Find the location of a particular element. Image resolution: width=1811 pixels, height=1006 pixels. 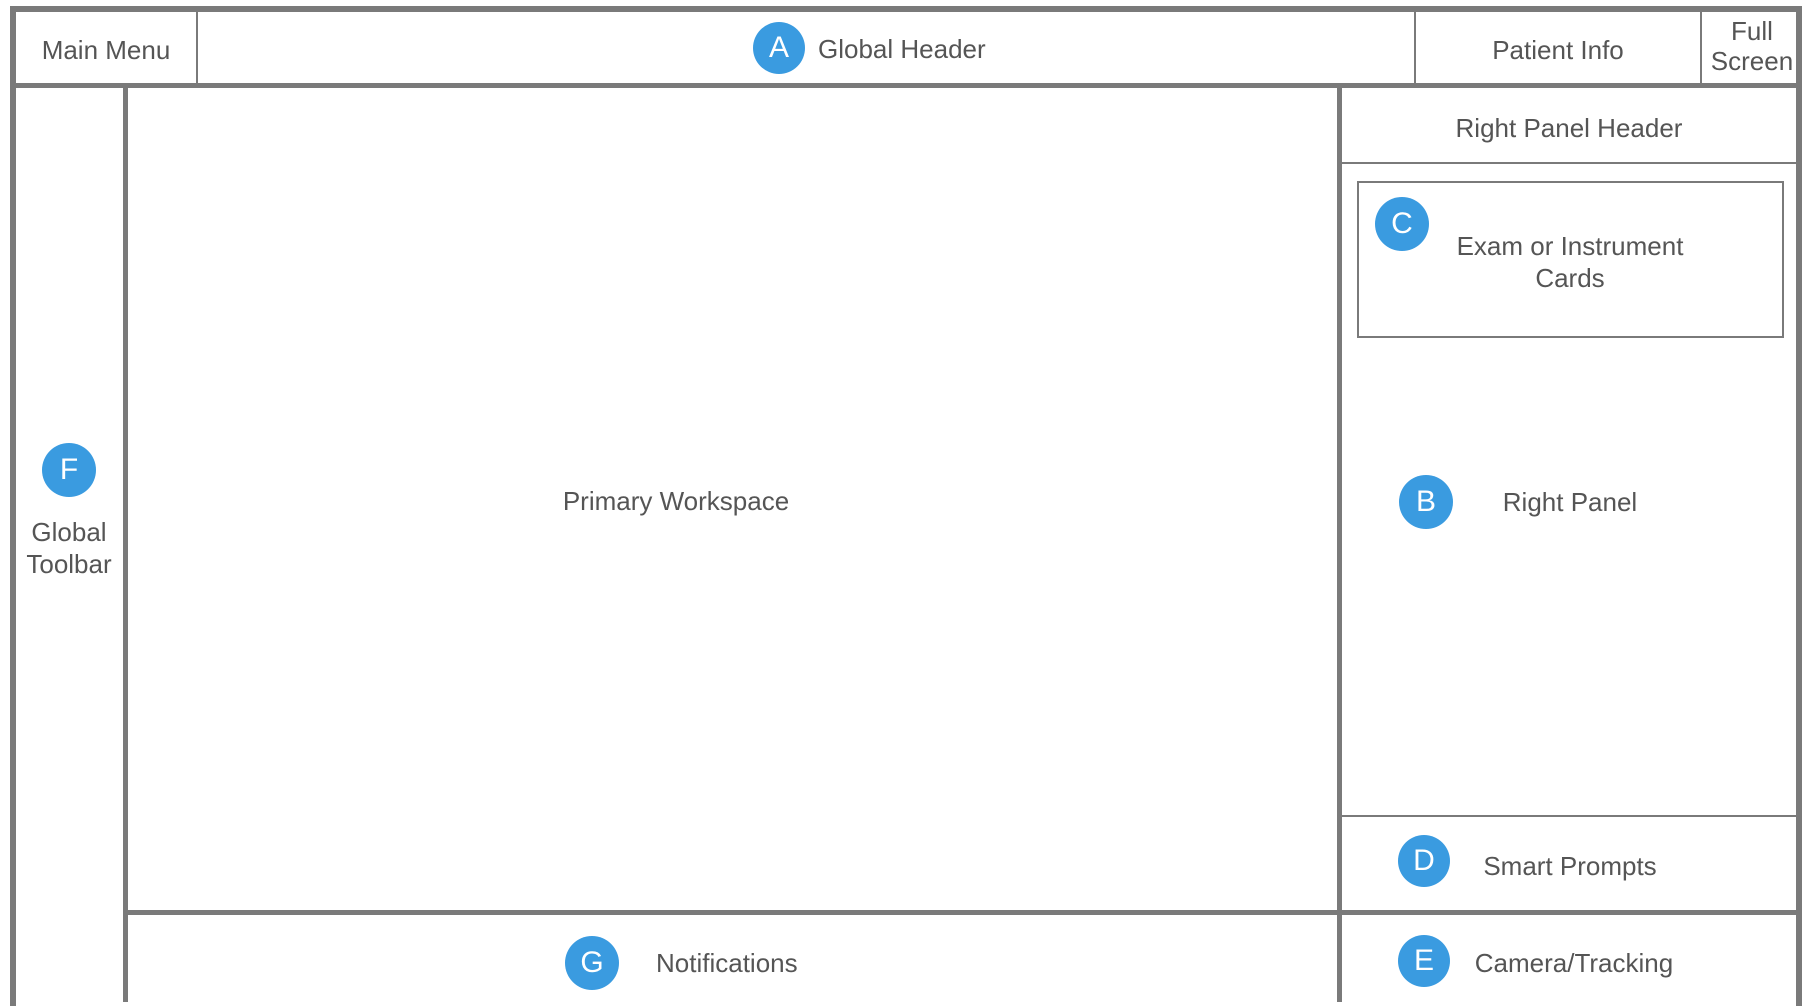

full-screen-line2: Screen is located at coordinates (1752, 61).